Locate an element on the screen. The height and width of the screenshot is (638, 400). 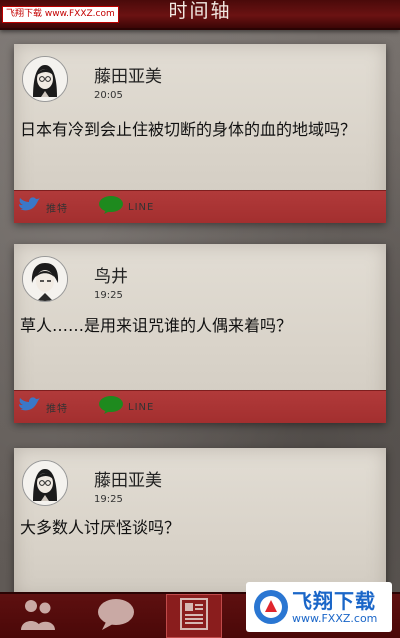
nav-timeline-button is located at coordinates (194, 616).